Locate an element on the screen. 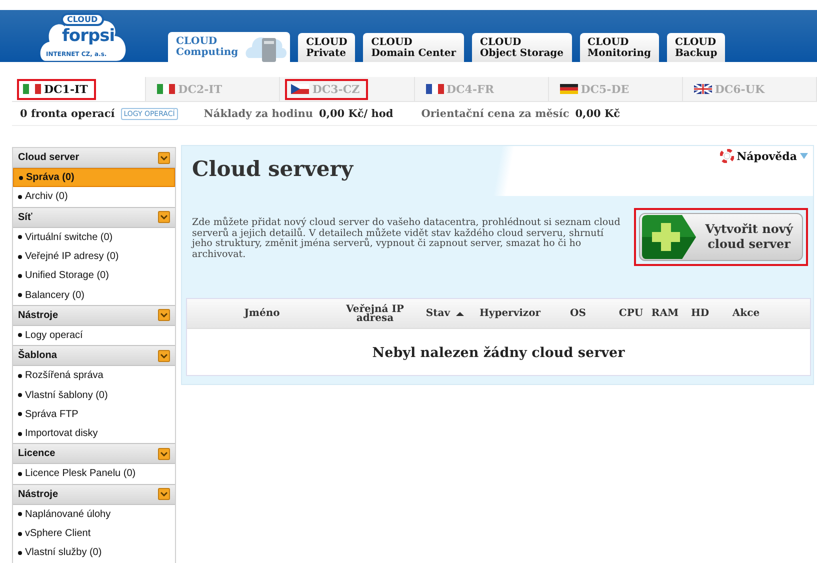 The image size is (817, 563). description-text: Zde můžete přidat nový cloud server do vašeho datacentra, prohlédnout si seznam cloud serverů a jejich detailů. V detailech můžete vidět stav každého cloud serveru, shrnutí jeho struktury, změnit jména serverů, vypnout či zapnout server, smazat ho či ho archivovat. is located at coordinates (407, 239).